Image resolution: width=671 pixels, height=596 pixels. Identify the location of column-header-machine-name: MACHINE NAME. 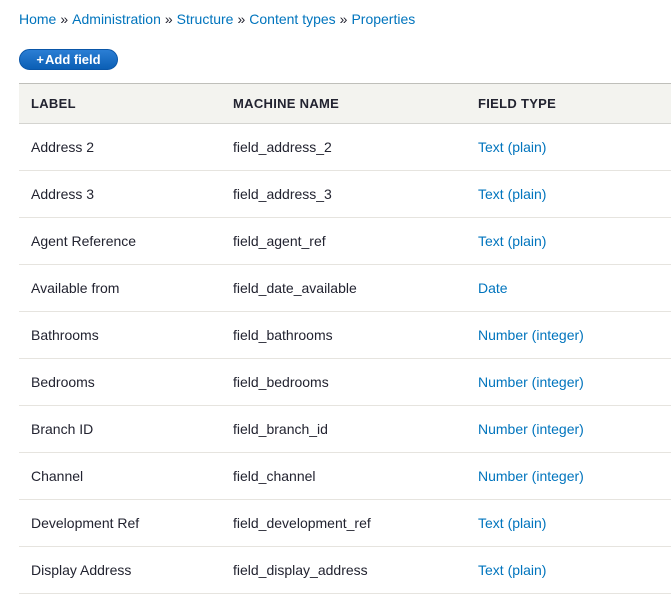
(286, 103).